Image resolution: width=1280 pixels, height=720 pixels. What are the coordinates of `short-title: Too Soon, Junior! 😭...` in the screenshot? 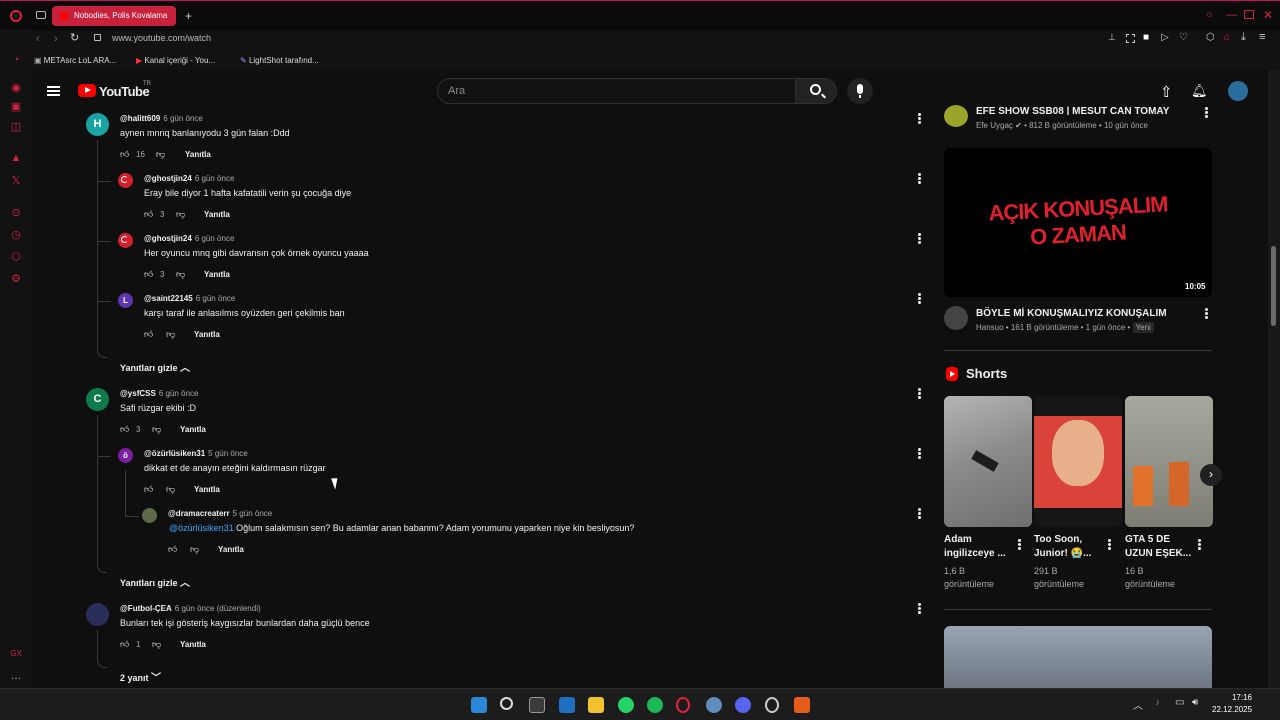 It's located at (1062, 547).